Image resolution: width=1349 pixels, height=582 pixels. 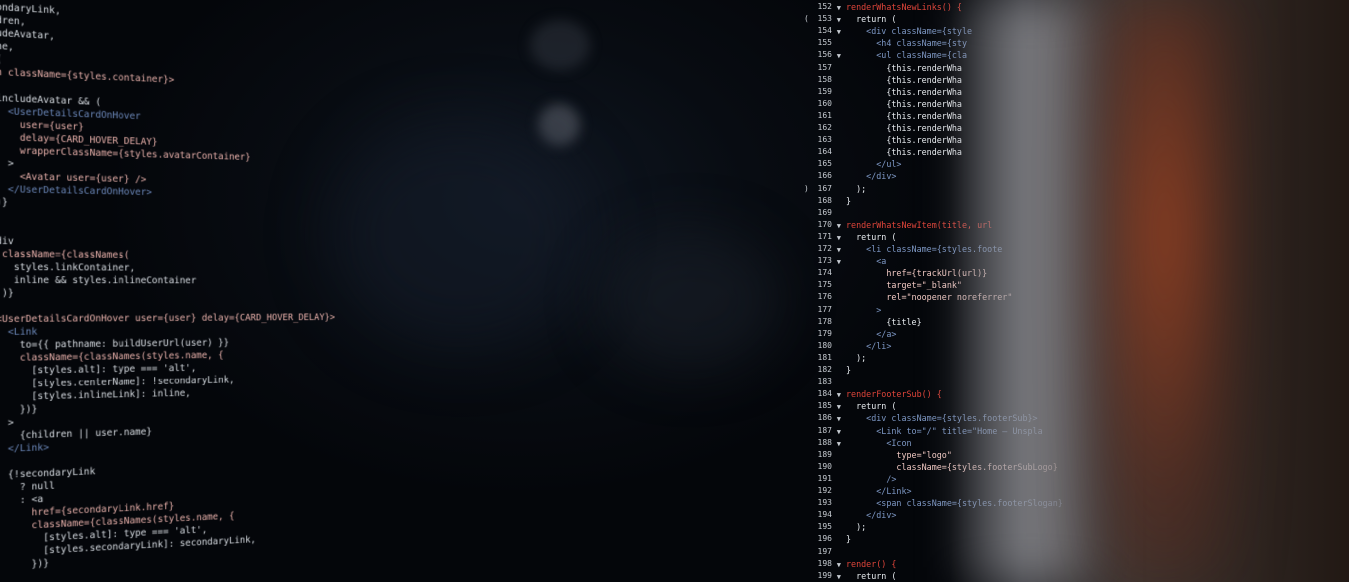 What do you see at coordinates (825, 418) in the screenshot?
I see `line-number: 186` at bounding box center [825, 418].